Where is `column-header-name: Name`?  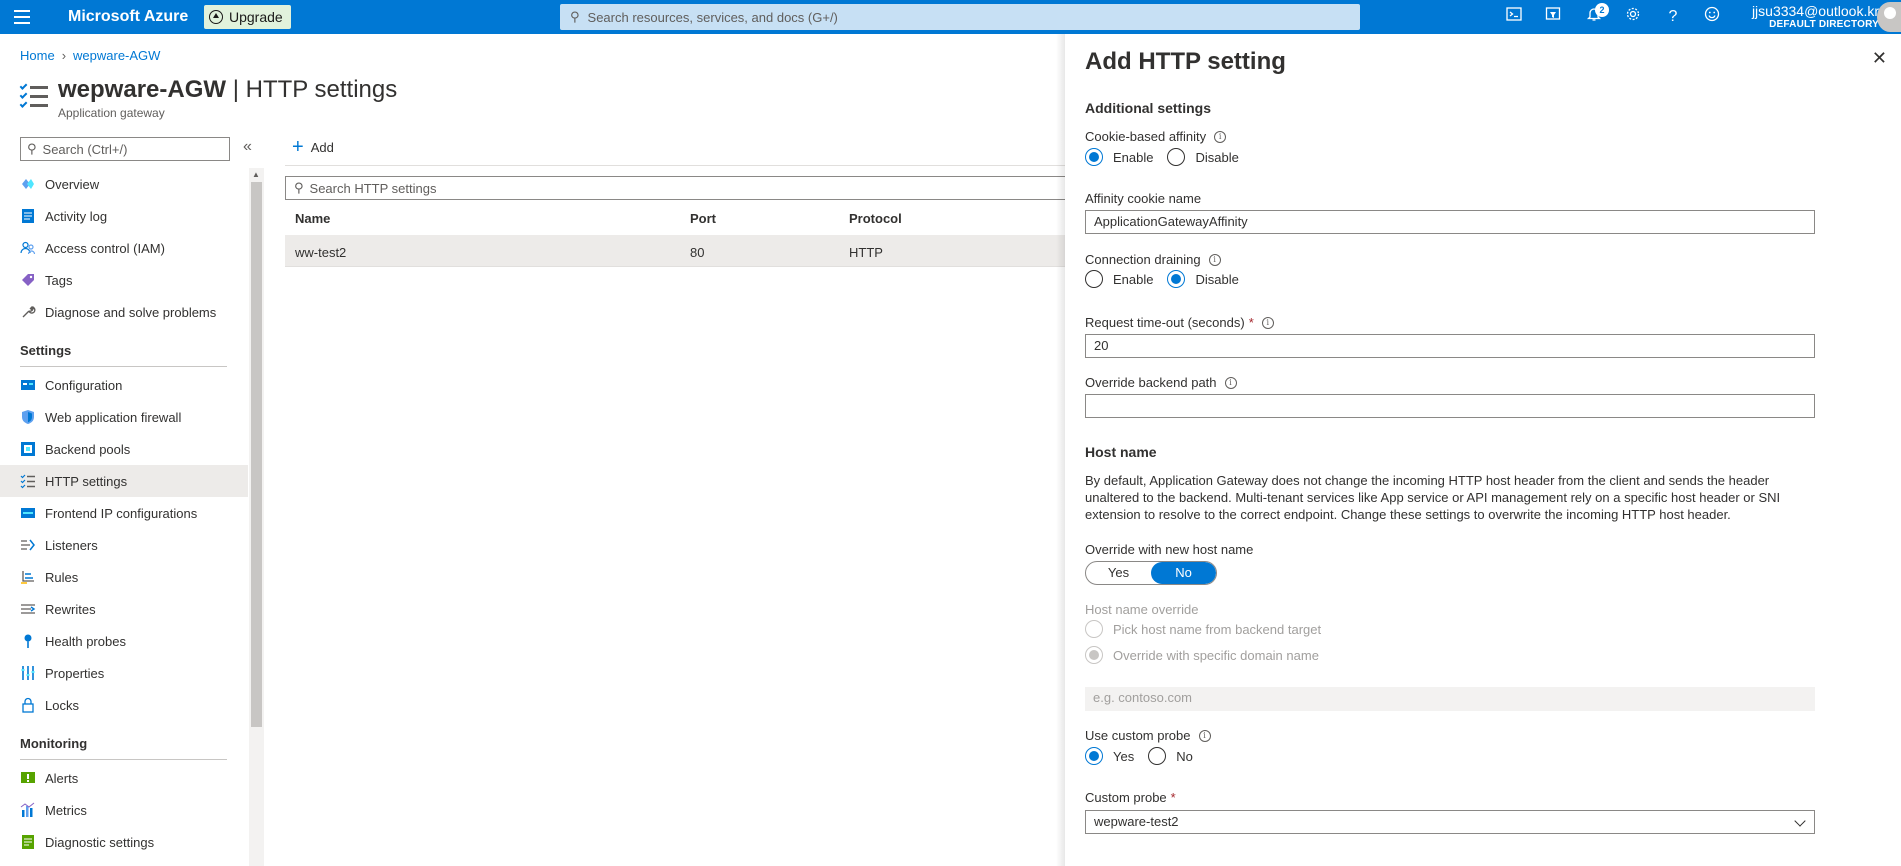
column-header-name: Name is located at coordinates (312, 218).